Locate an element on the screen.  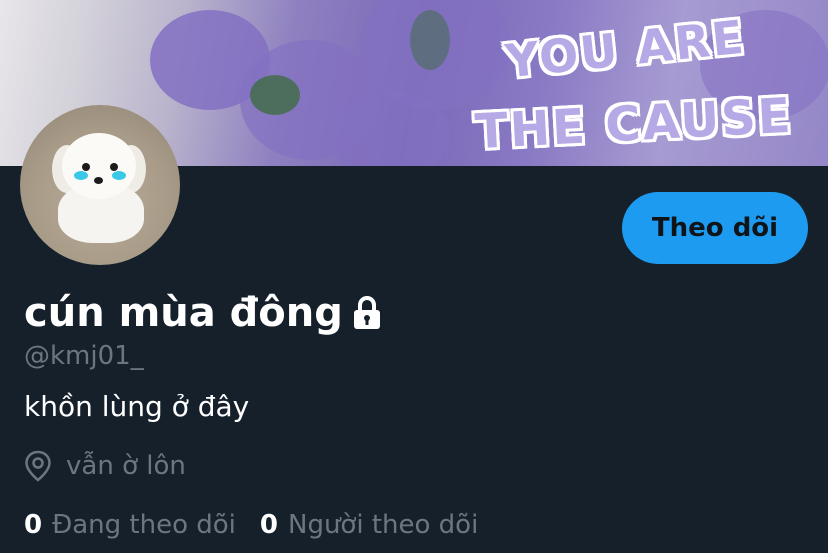
following-label: Đang theo dõi is located at coordinates (144, 525).